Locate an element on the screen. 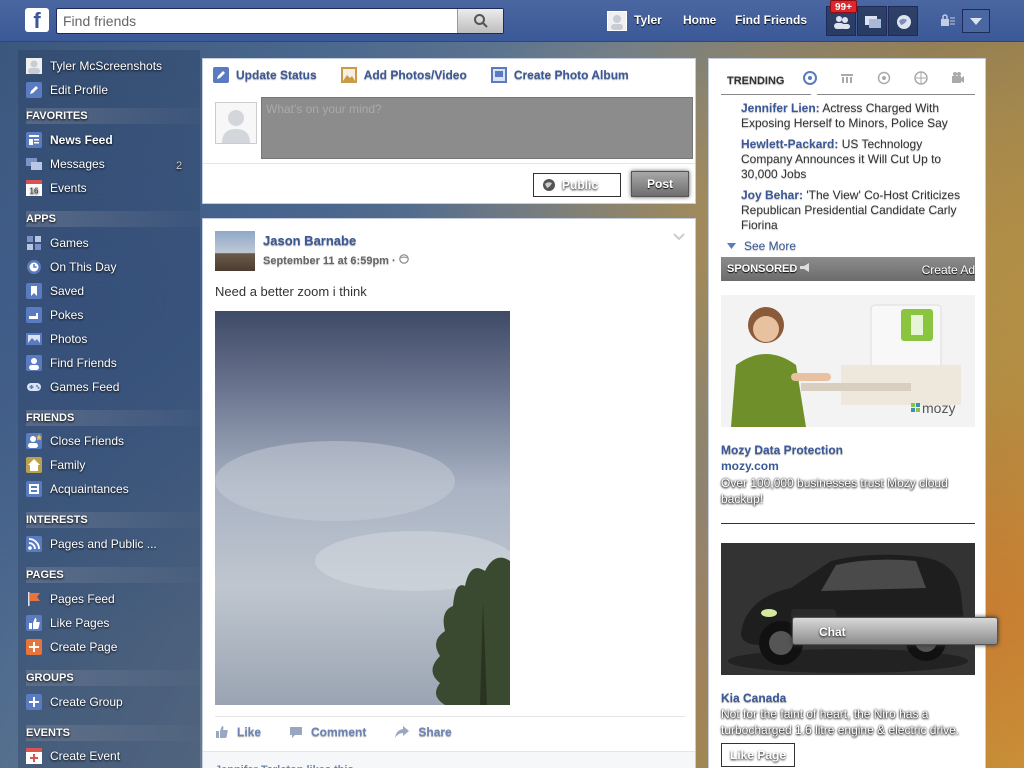  silhouette-icon is located at coordinates (617, 21).